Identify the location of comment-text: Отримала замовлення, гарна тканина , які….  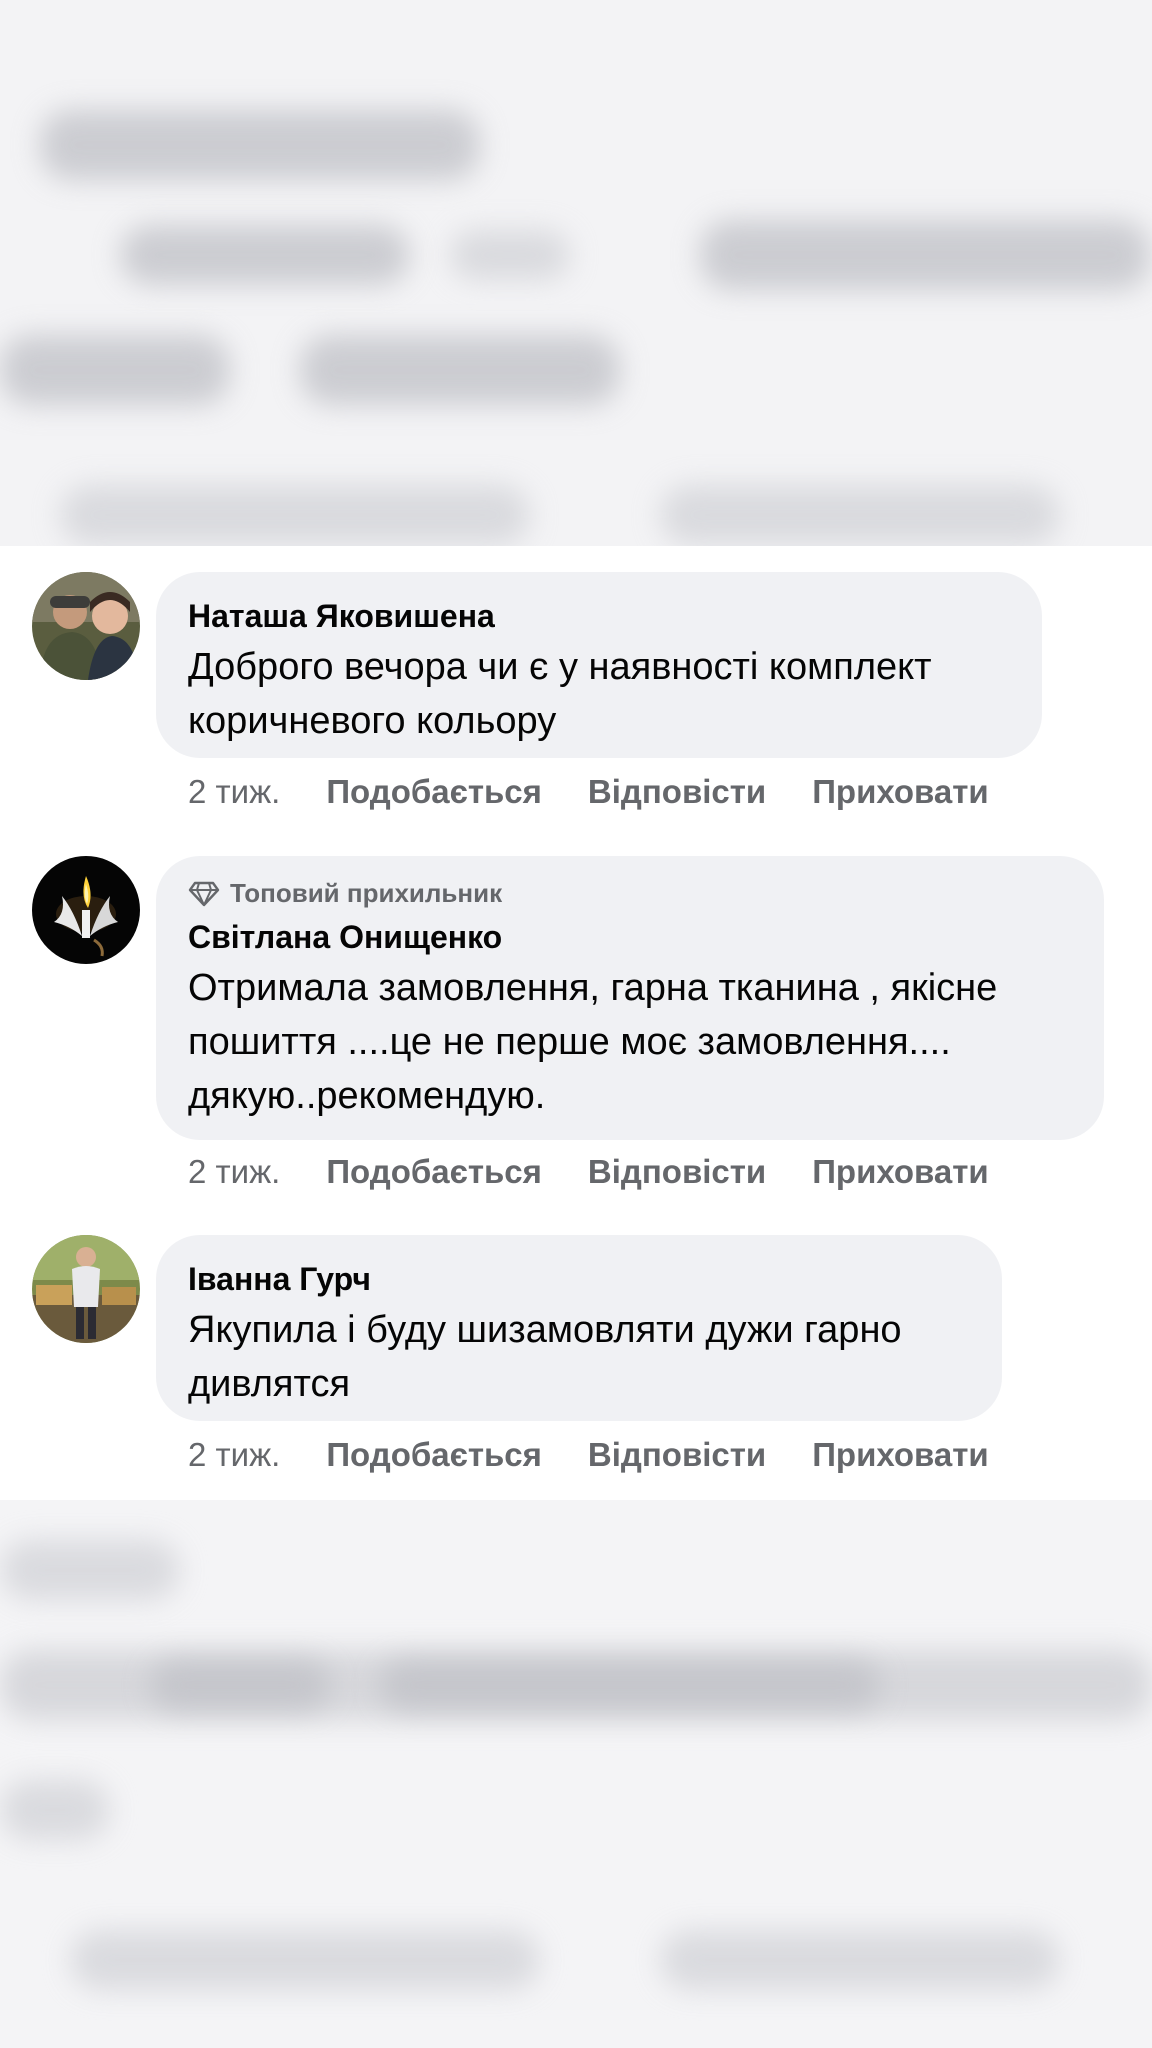
(593, 1042).